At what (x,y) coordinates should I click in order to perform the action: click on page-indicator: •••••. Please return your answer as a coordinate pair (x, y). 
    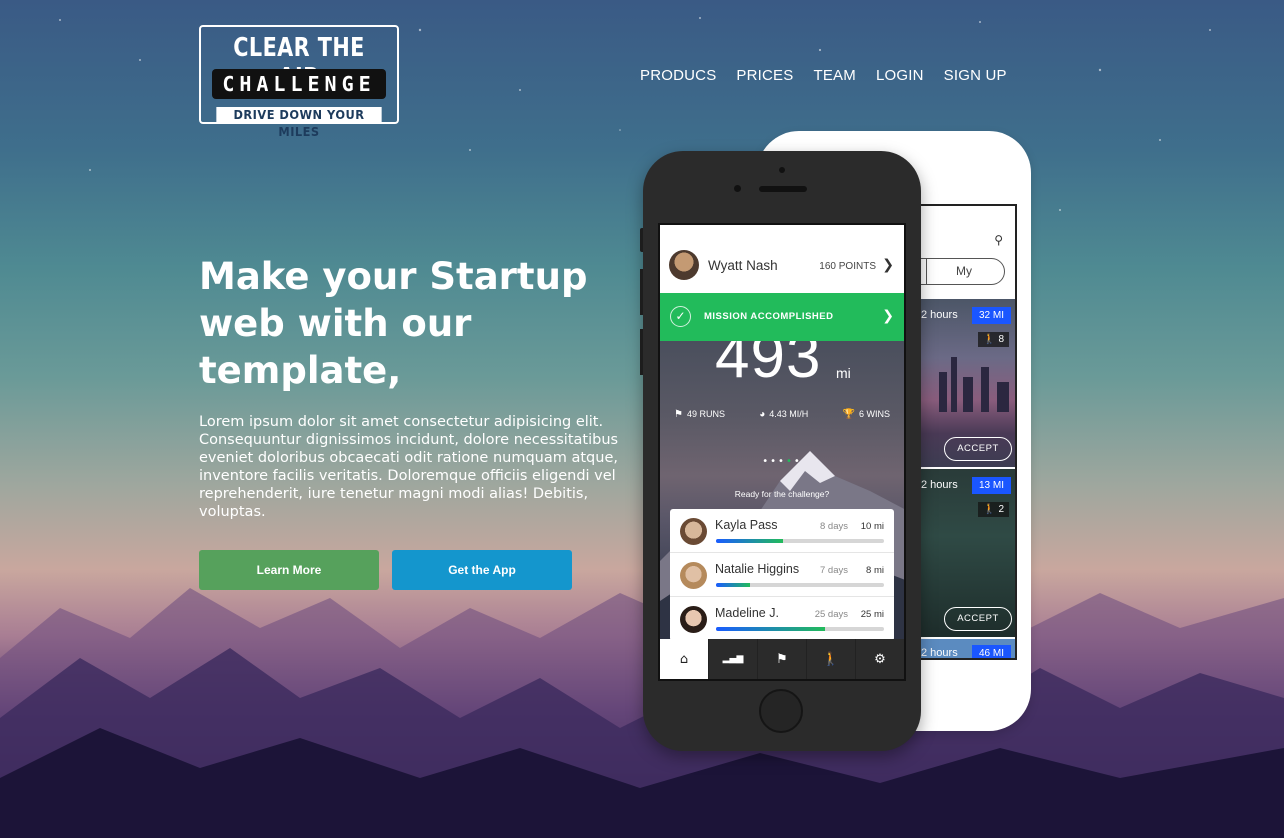
    Looking at the image, I should click on (782, 461).